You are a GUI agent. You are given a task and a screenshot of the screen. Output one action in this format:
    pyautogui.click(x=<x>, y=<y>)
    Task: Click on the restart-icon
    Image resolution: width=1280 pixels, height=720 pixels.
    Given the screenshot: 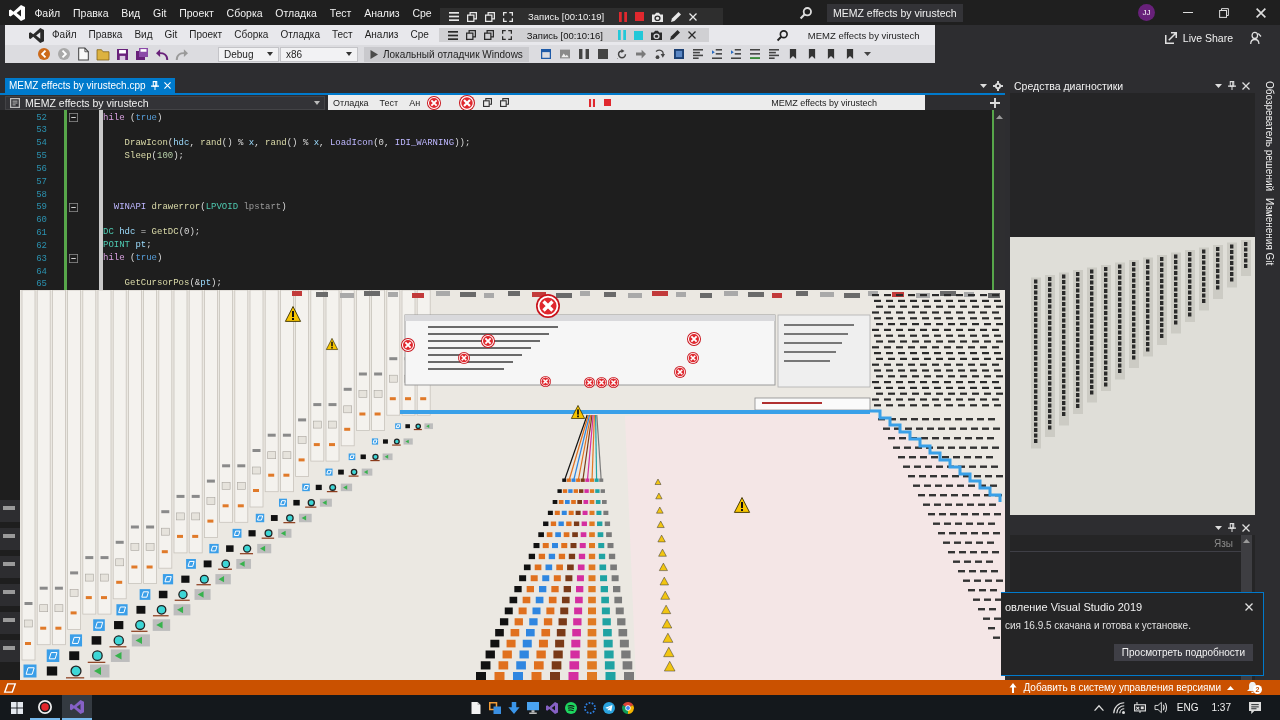 What is the action you would take?
    pyautogui.click(x=621, y=54)
    